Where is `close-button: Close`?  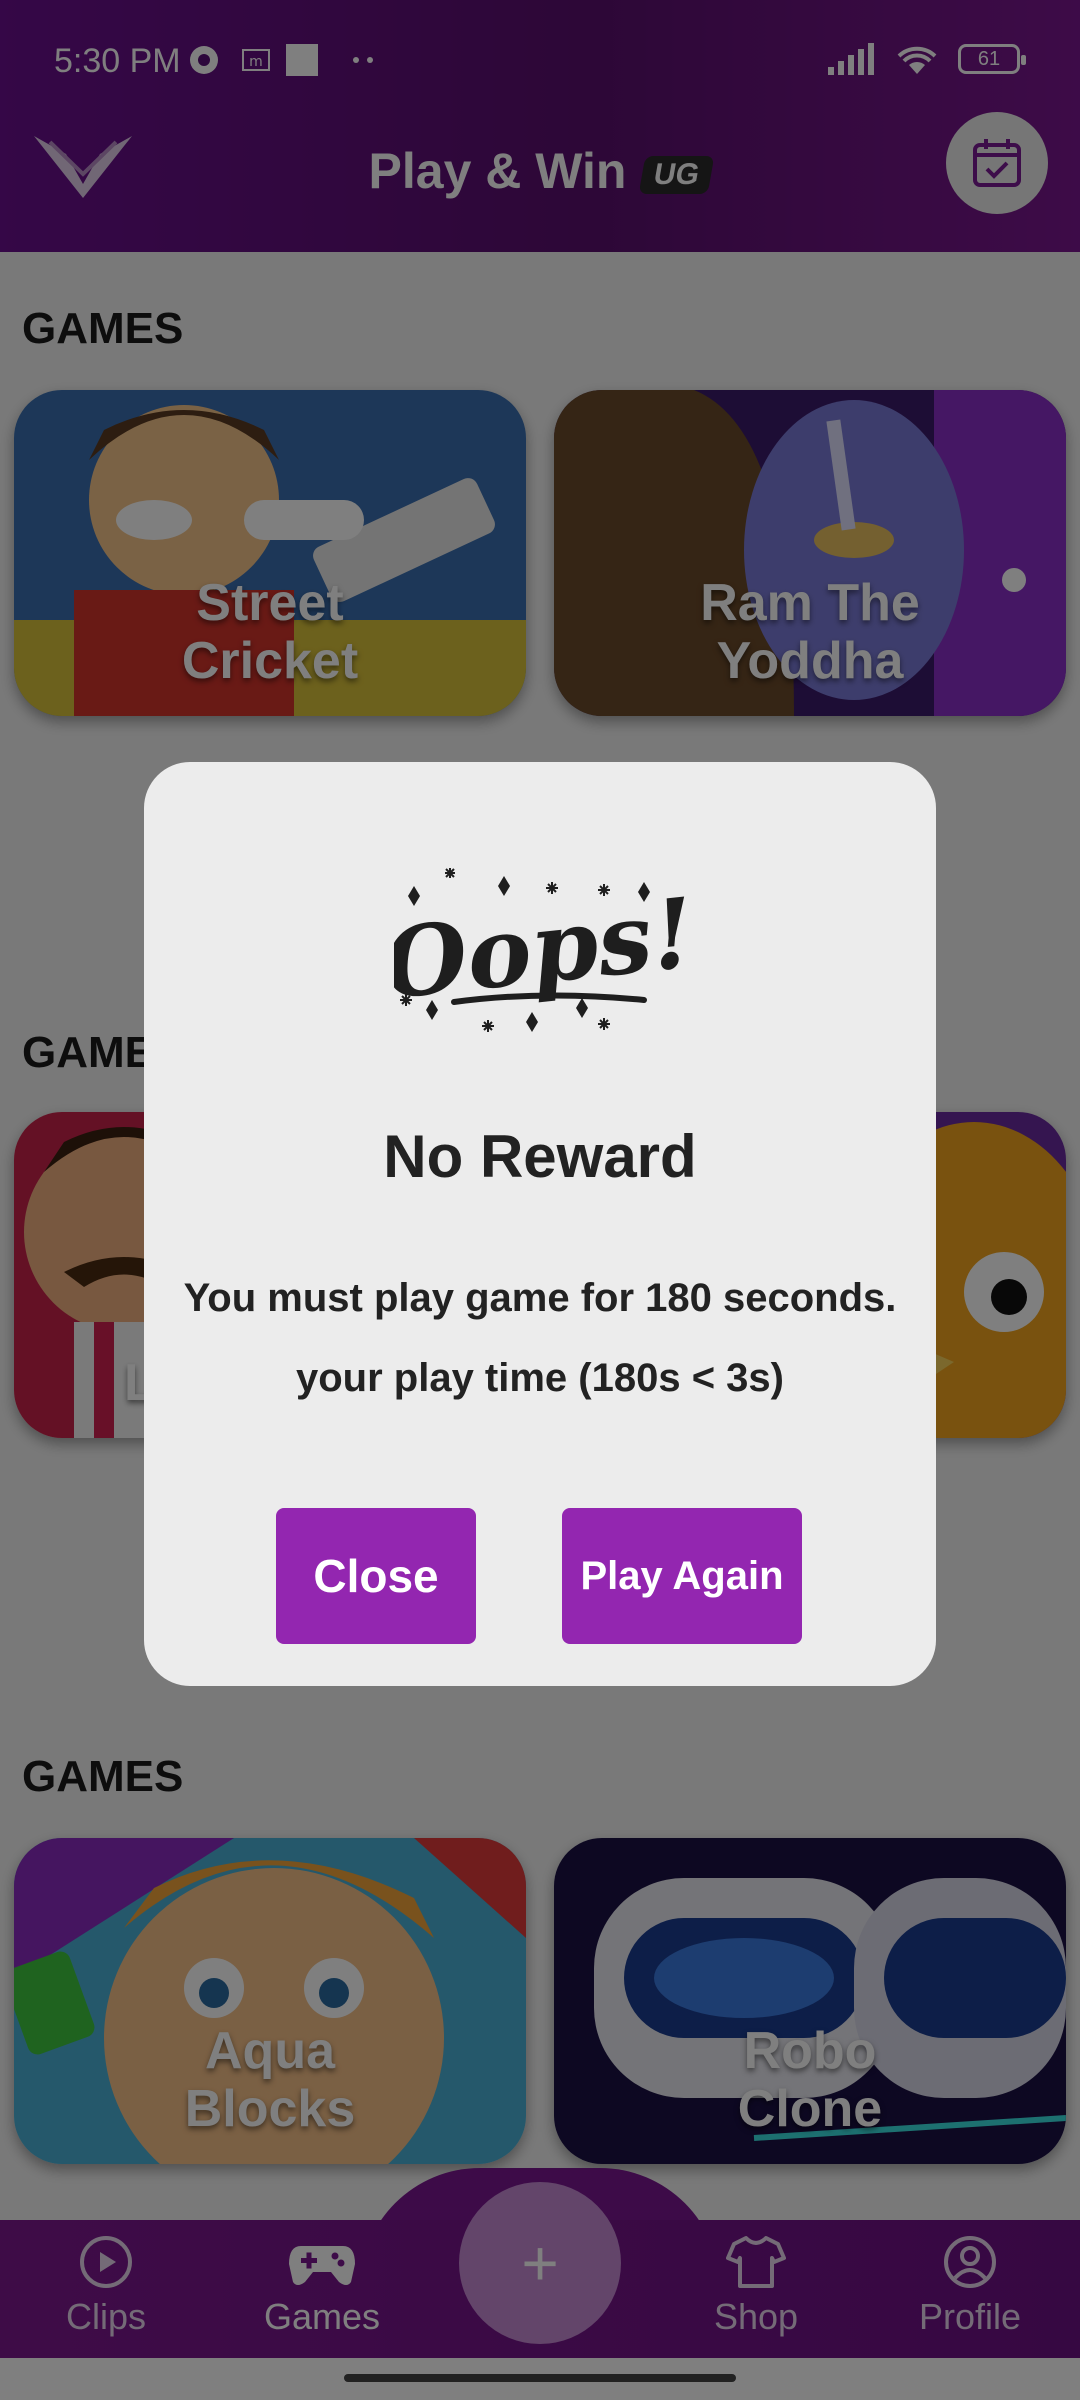
close-button: Close is located at coordinates (376, 1576).